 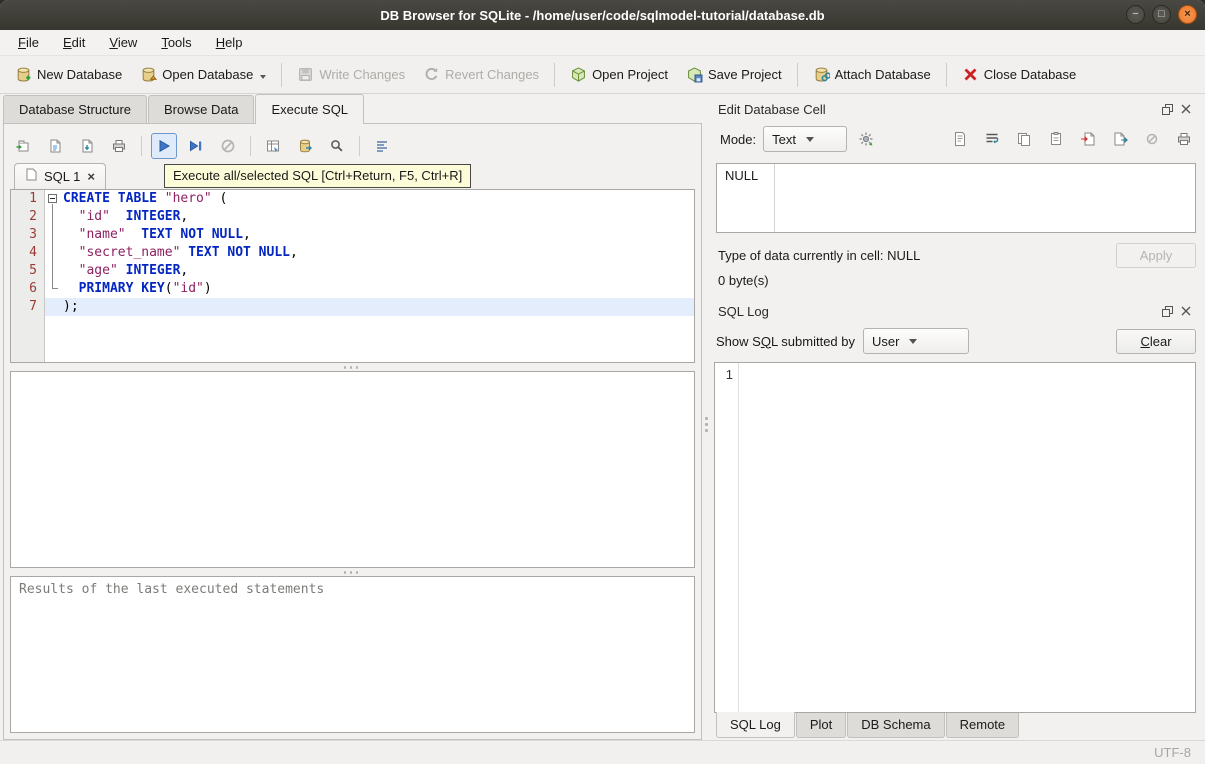 I want to click on tab-remote: Remote, so click(x=982, y=725).